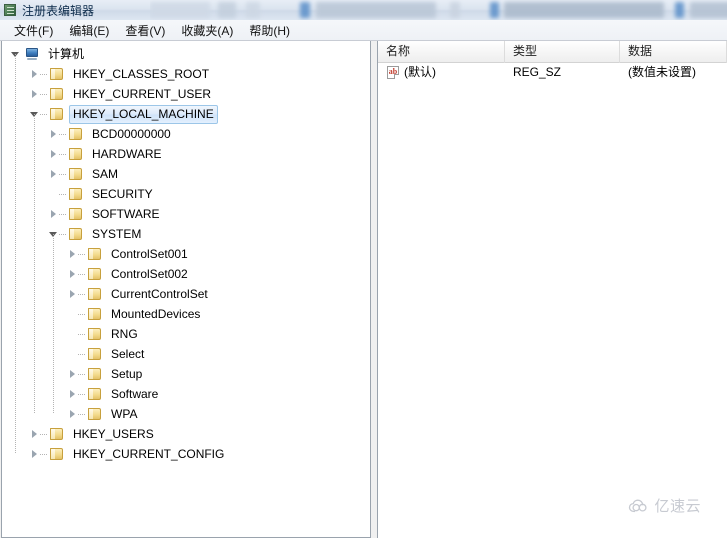 This screenshot has width=727, height=538. What do you see at coordinates (186, 54) in the screenshot?
I see `tree-node-computer: 计算机` at bounding box center [186, 54].